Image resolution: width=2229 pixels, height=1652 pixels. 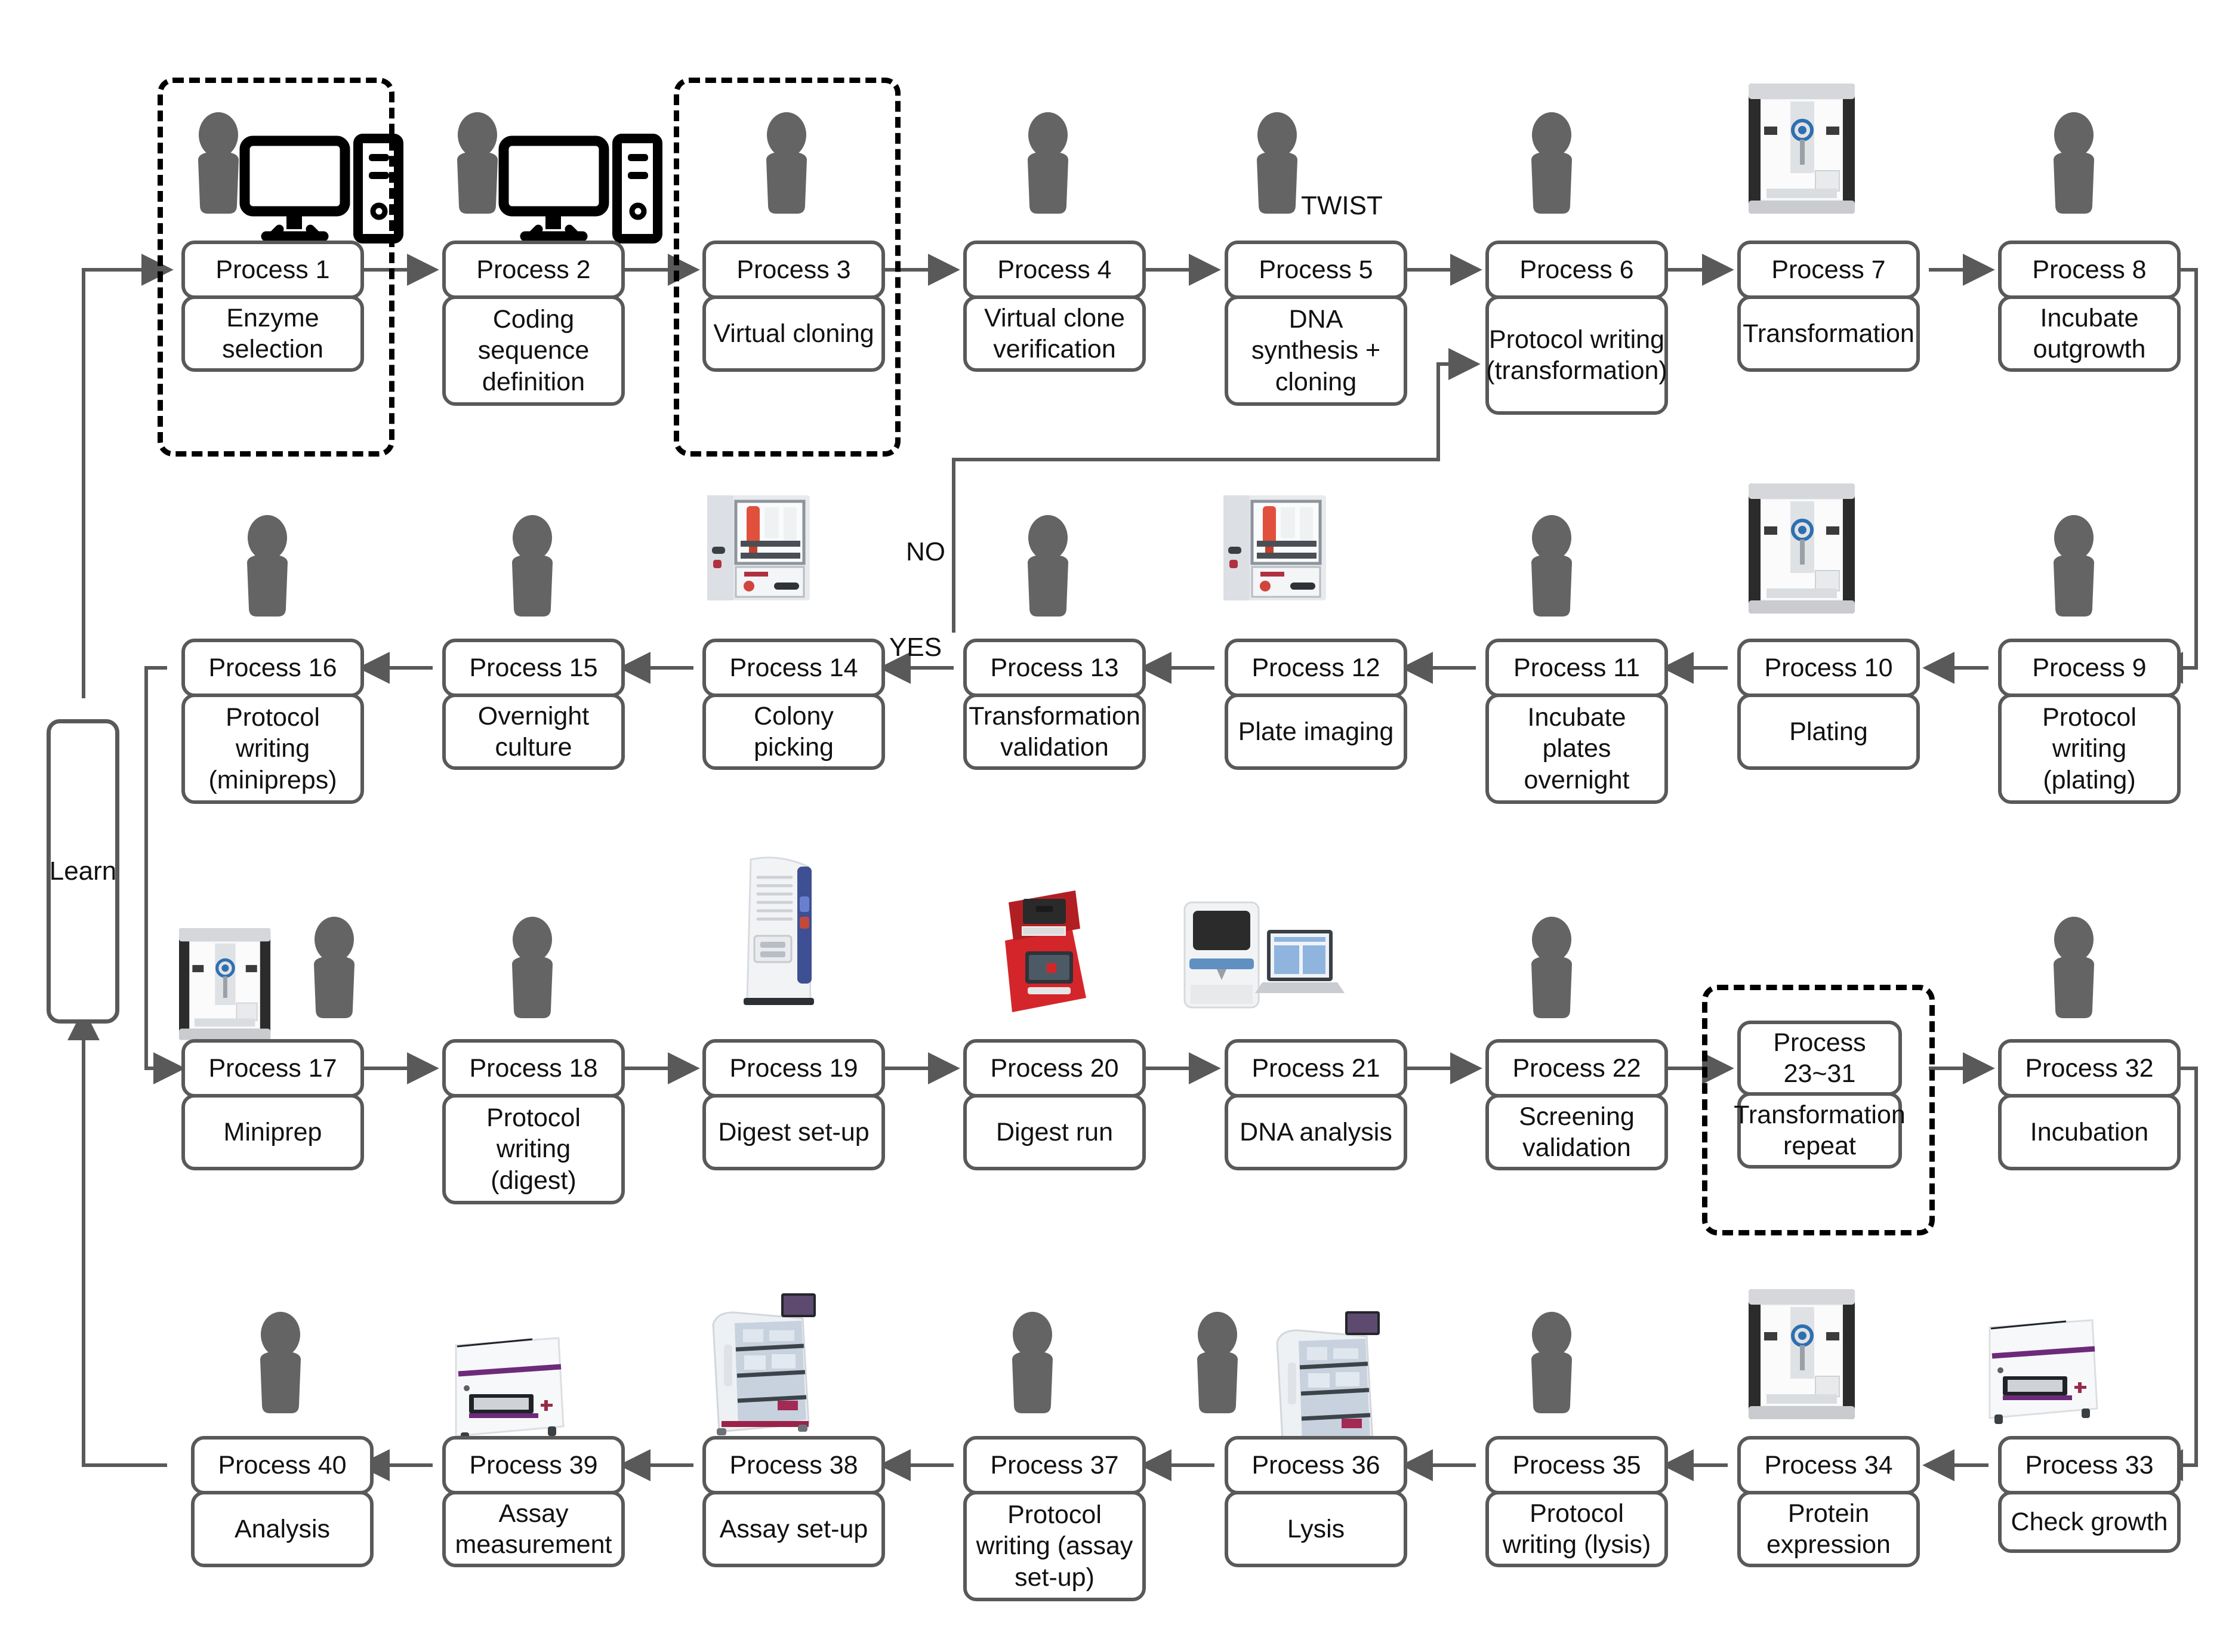 What do you see at coordinates (1551, 163) in the screenshot?
I see `person-icon-p6` at bounding box center [1551, 163].